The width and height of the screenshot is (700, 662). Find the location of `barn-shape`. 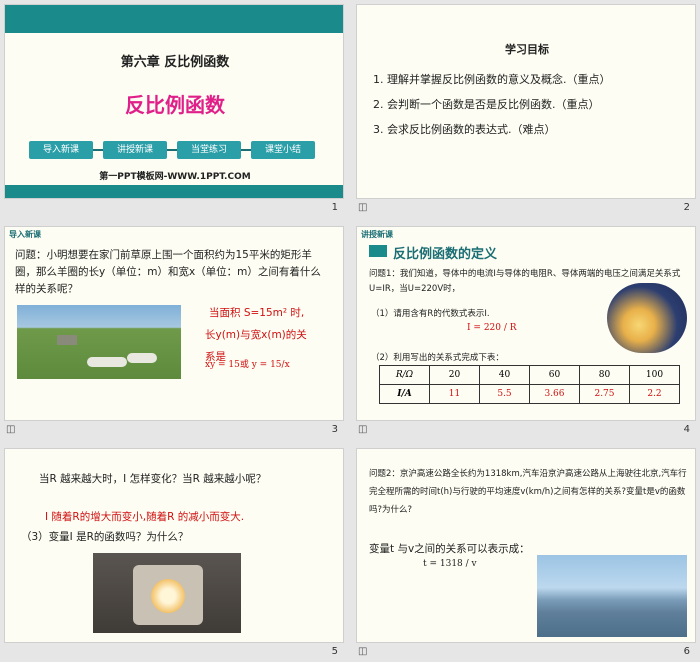

barn-shape is located at coordinates (67, 340).